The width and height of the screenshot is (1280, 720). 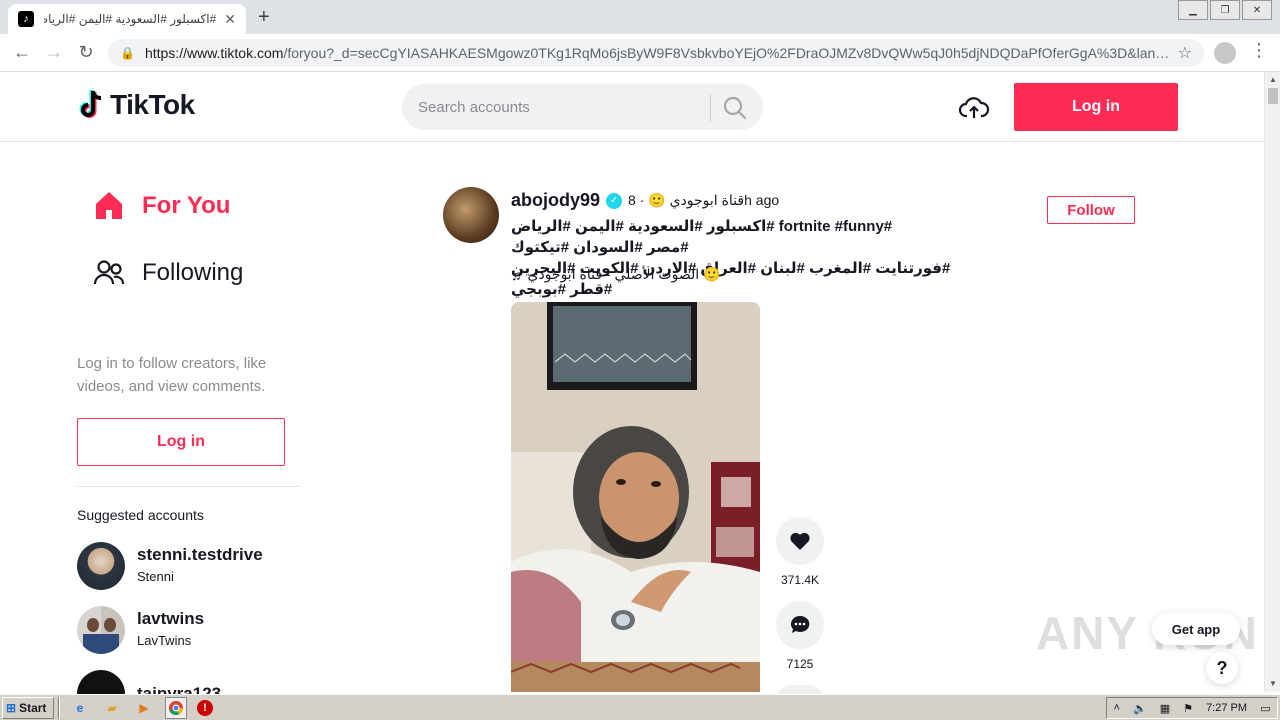 I want to click on suggested-account: lavtwins LavTwins, so click(x=170, y=630).